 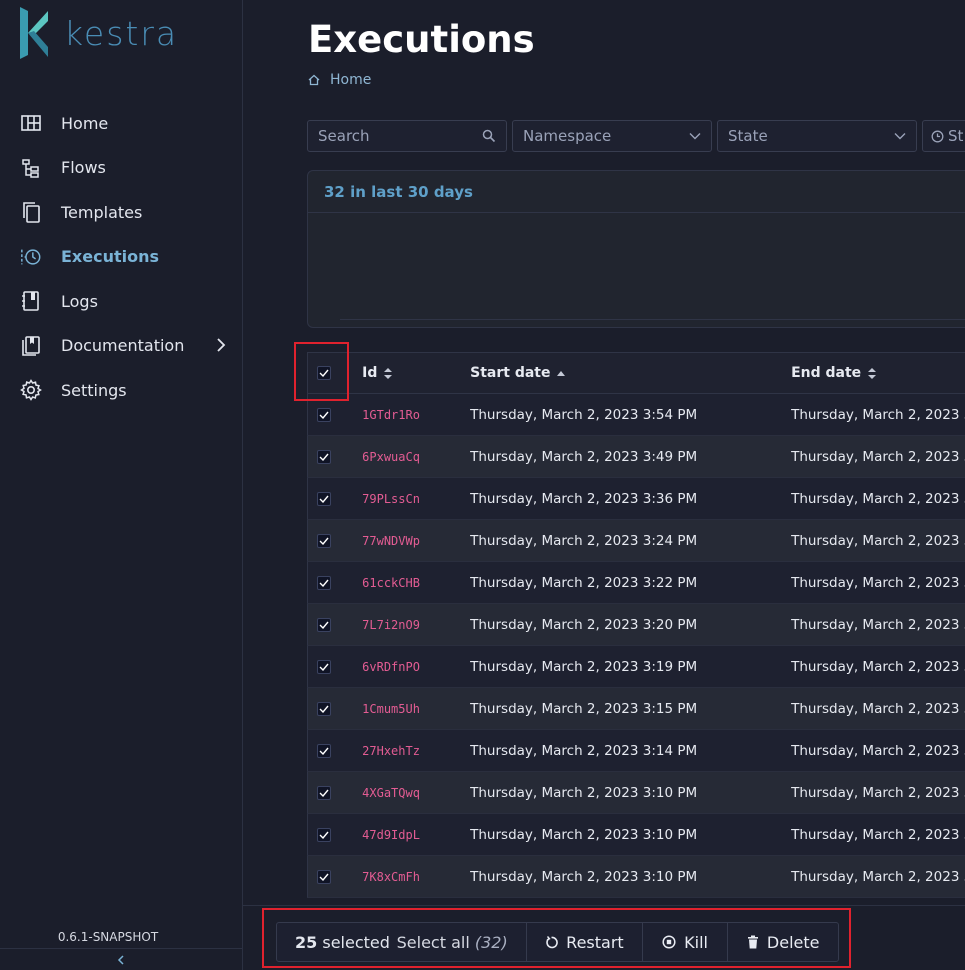 What do you see at coordinates (416, 415) in the screenshot?
I see `execution-id-link: 1GTdr1Ro` at bounding box center [416, 415].